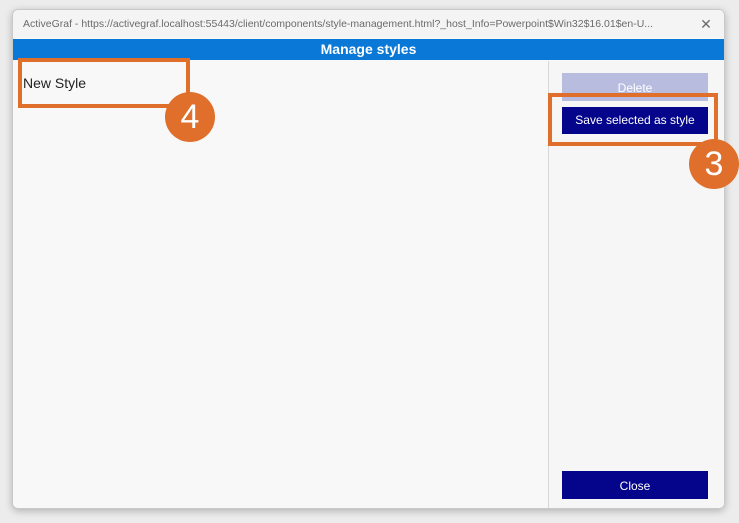 This screenshot has width=739, height=523. What do you see at coordinates (706, 24) in the screenshot?
I see `close-icon: ✕` at bounding box center [706, 24].